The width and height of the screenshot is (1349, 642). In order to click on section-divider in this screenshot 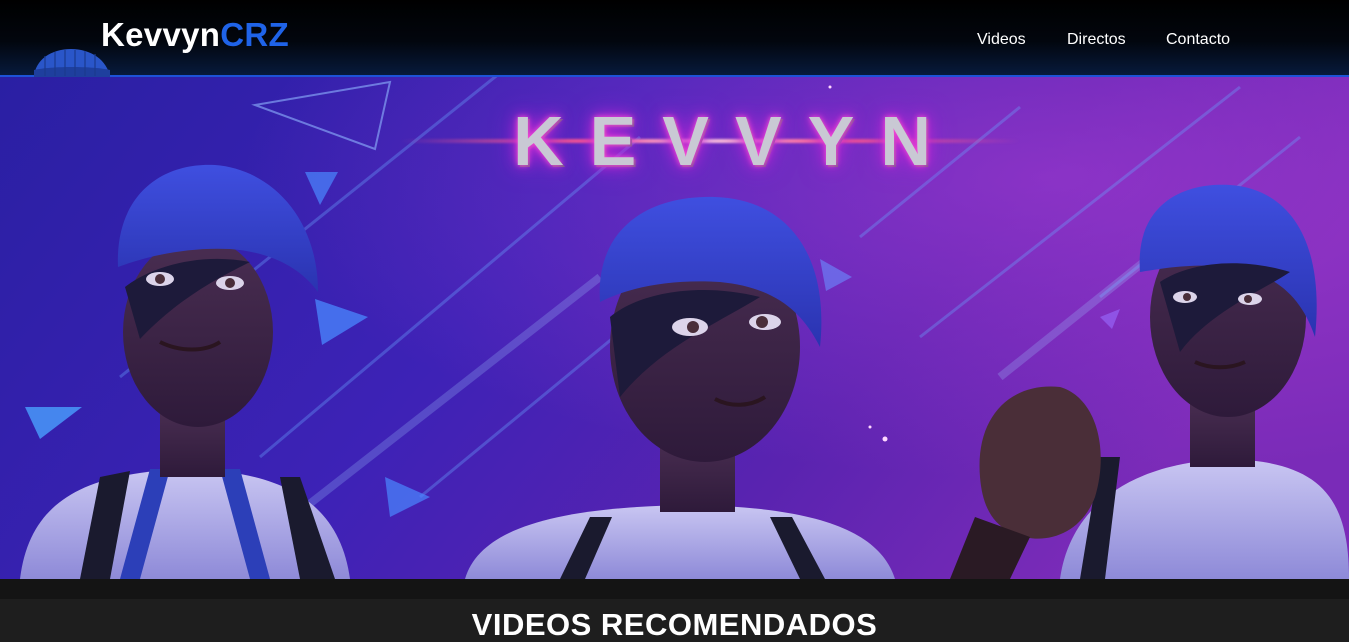, I will do `click(674, 589)`.